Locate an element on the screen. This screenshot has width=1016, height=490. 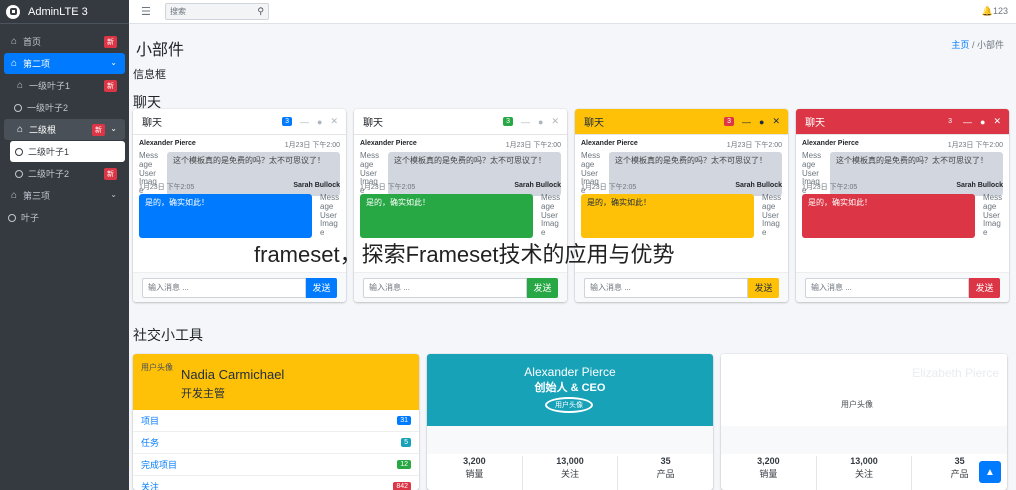
user-avatar: 用户头像 is located at coordinates (857, 404).